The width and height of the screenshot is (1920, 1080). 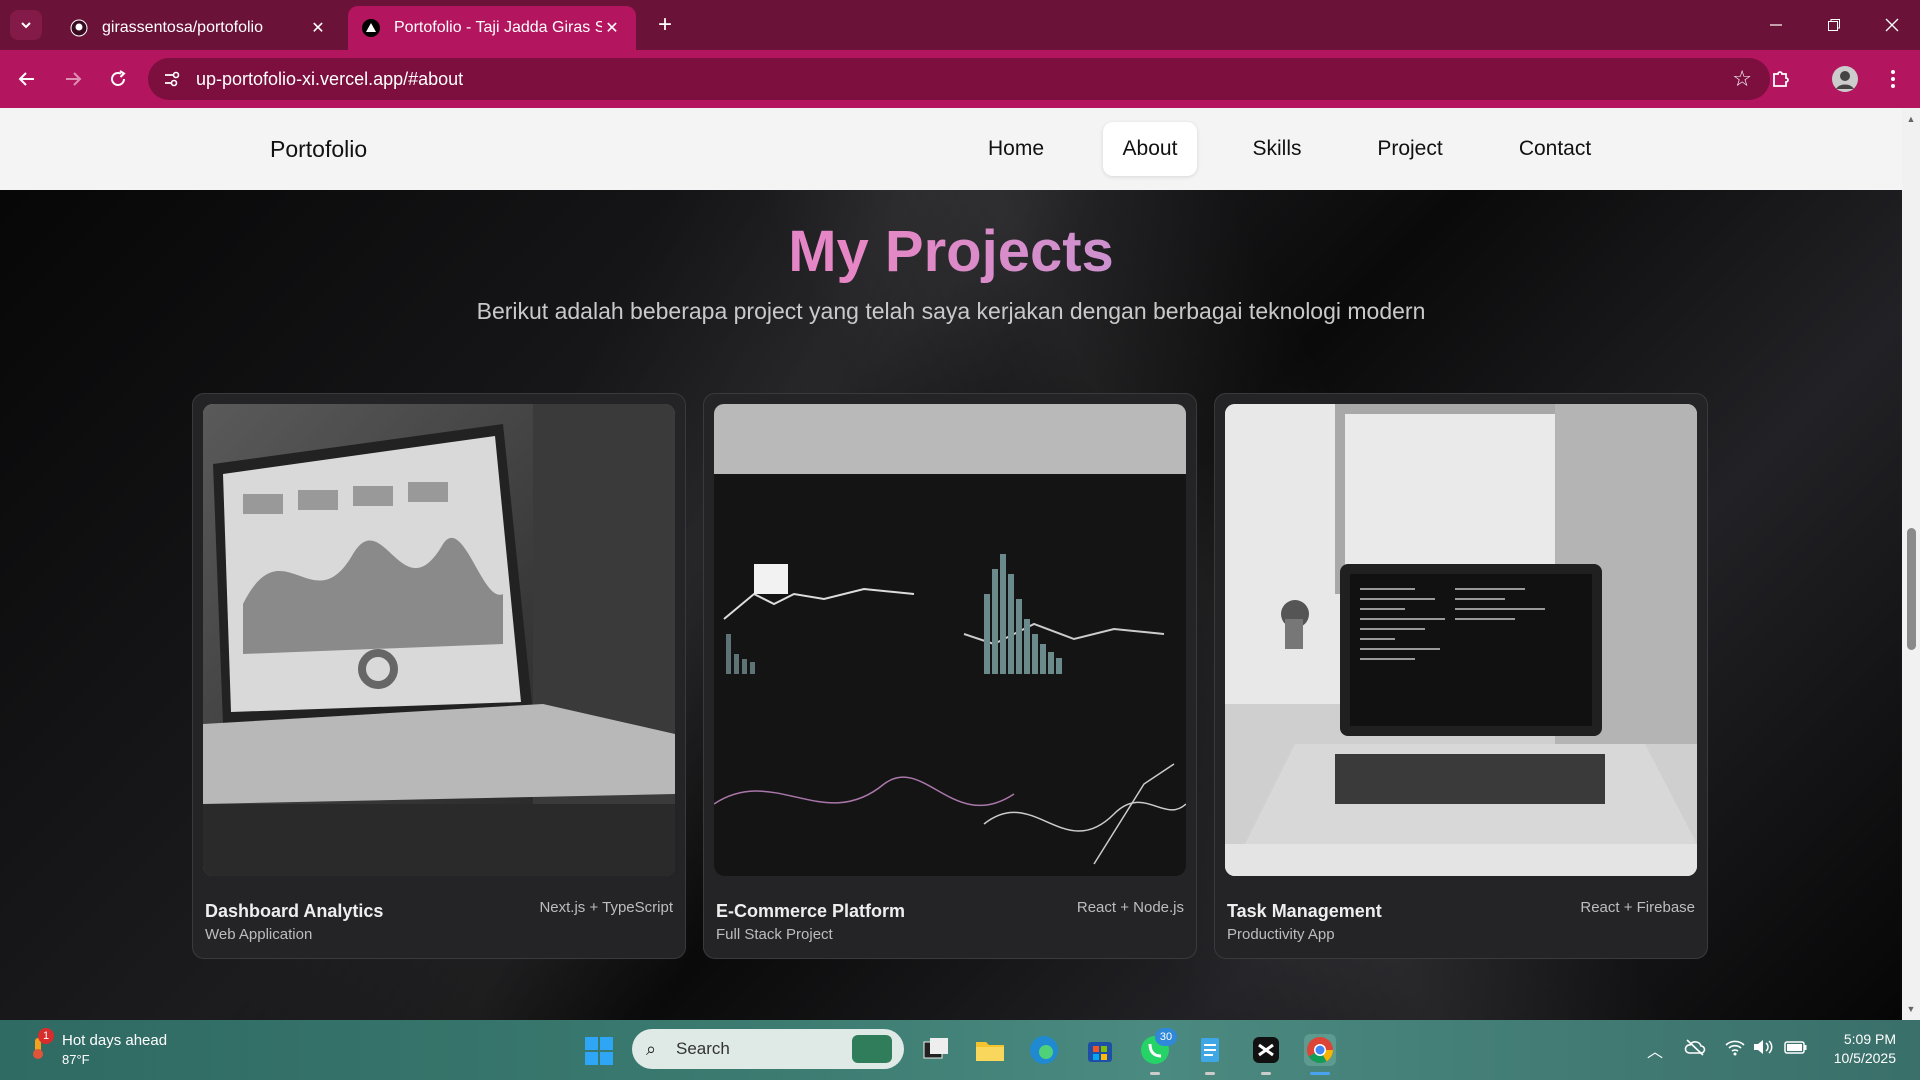 I want to click on nav-home: Home, so click(x=1016, y=149).